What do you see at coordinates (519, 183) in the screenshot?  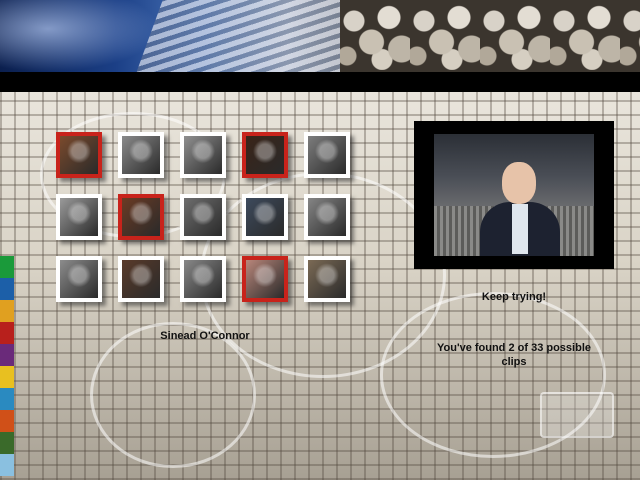 I see `presenter-head` at bounding box center [519, 183].